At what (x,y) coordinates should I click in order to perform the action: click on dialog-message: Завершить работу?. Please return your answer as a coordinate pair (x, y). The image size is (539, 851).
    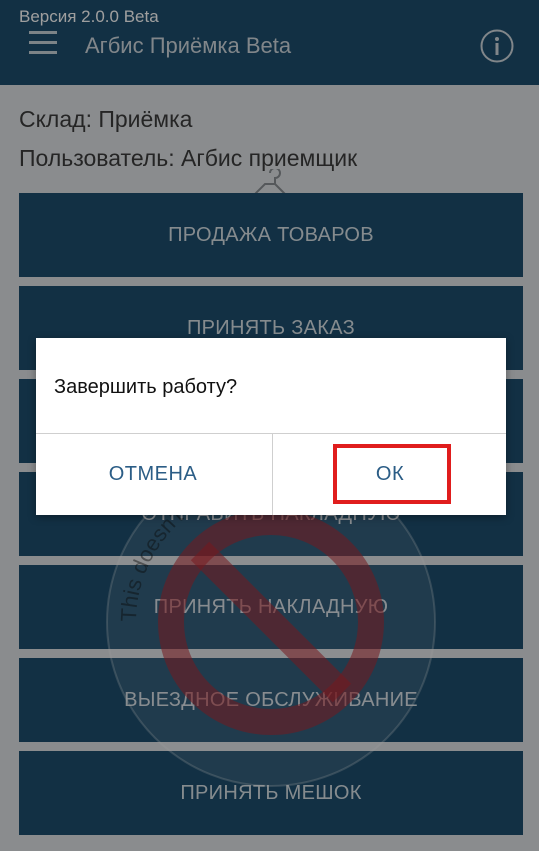
    Looking at the image, I should click on (146, 387).